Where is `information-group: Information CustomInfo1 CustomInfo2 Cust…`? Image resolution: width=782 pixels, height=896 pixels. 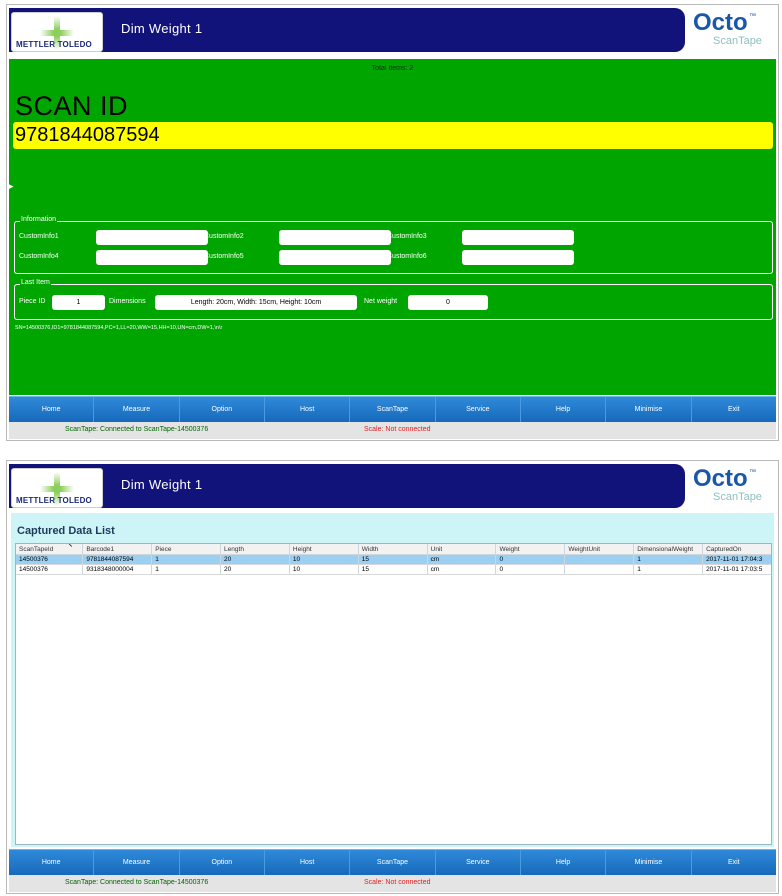
information-group: Information CustomInfo1 CustomInfo2 Cust… is located at coordinates (393, 245).